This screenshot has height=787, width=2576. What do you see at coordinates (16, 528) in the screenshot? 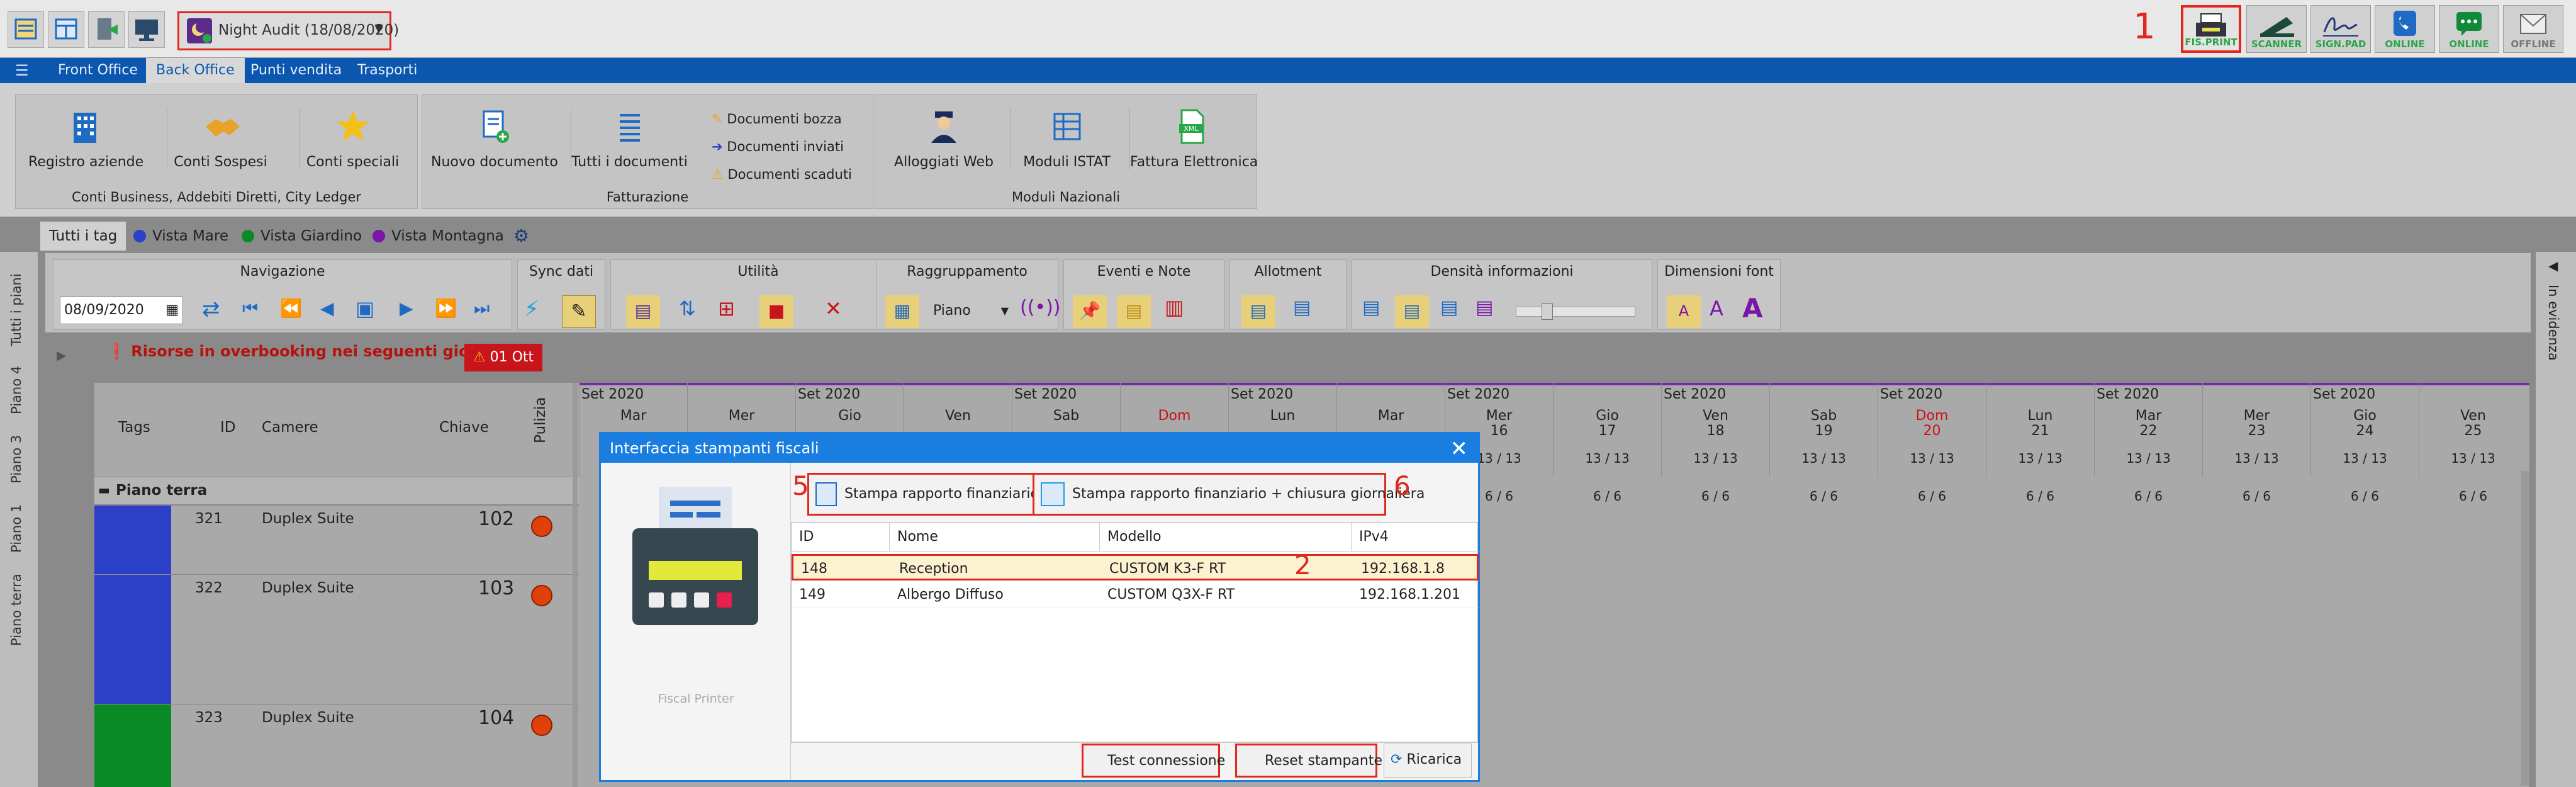
I see `rail-piano-1: Piano 1` at bounding box center [16, 528].